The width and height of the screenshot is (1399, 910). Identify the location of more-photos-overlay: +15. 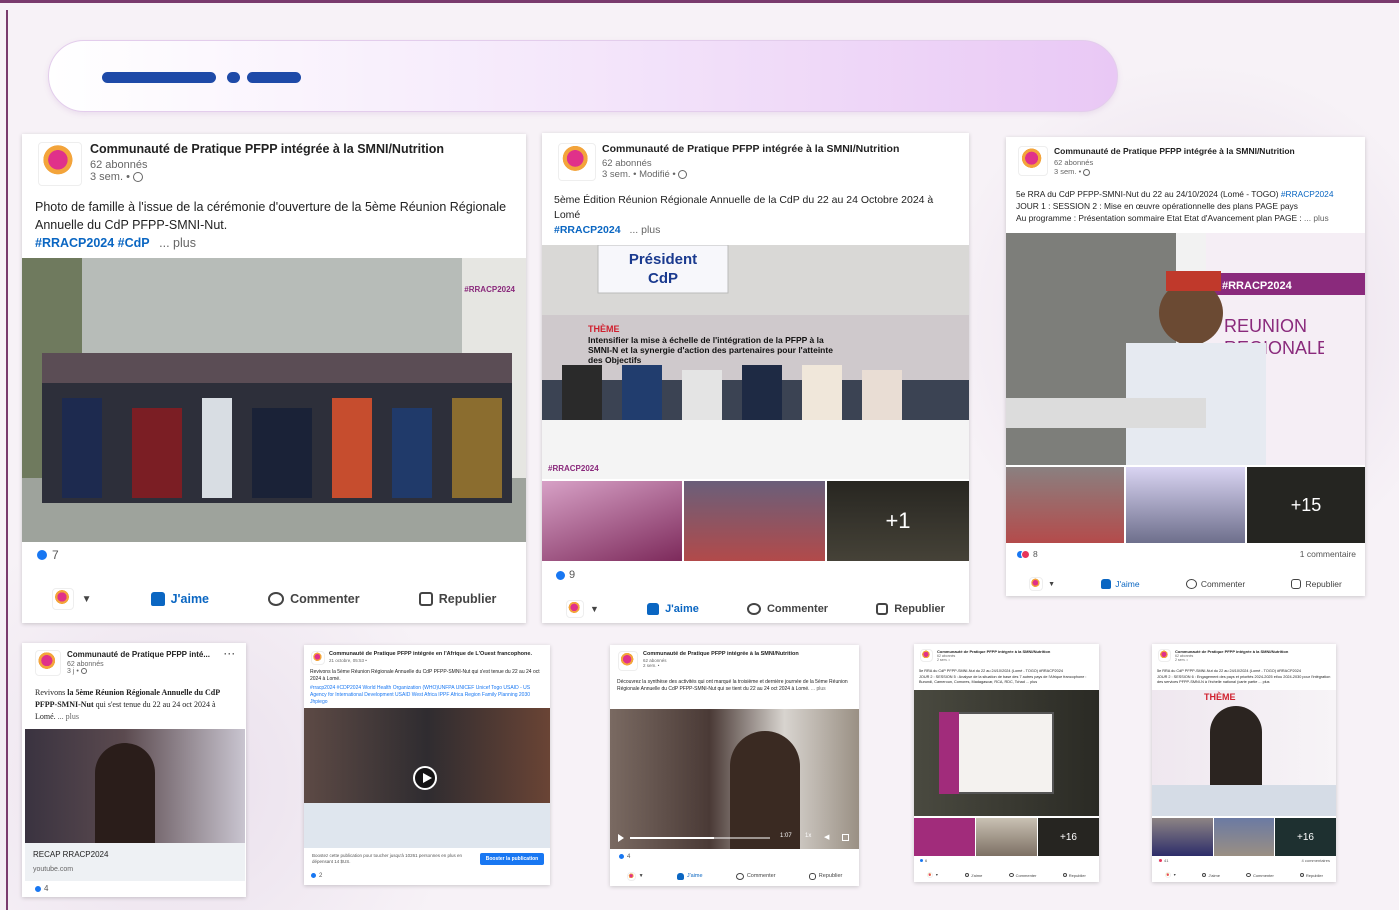
(1306, 505).